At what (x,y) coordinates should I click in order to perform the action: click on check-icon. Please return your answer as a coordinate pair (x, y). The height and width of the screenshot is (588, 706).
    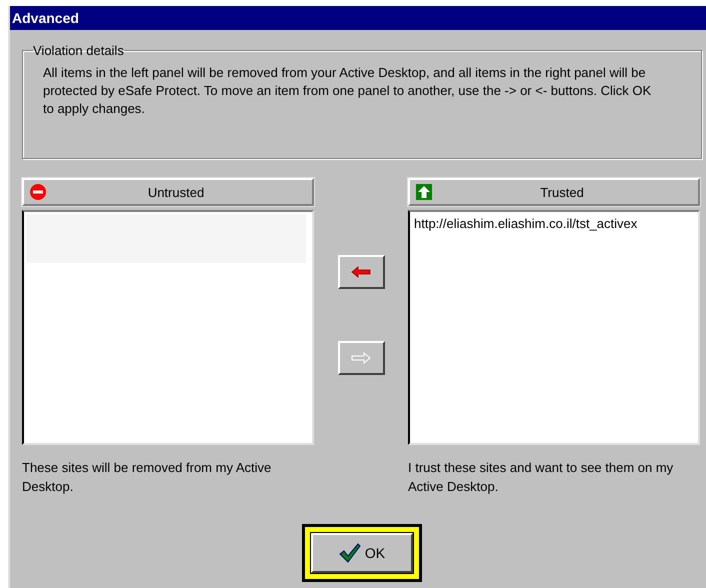
    Looking at the image, I should click on (349, 553).